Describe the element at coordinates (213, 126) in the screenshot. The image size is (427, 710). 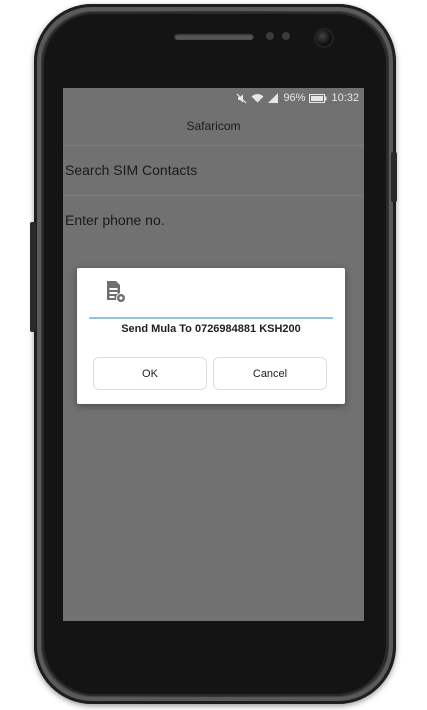
I see `app-title: Safaricom` at that location.